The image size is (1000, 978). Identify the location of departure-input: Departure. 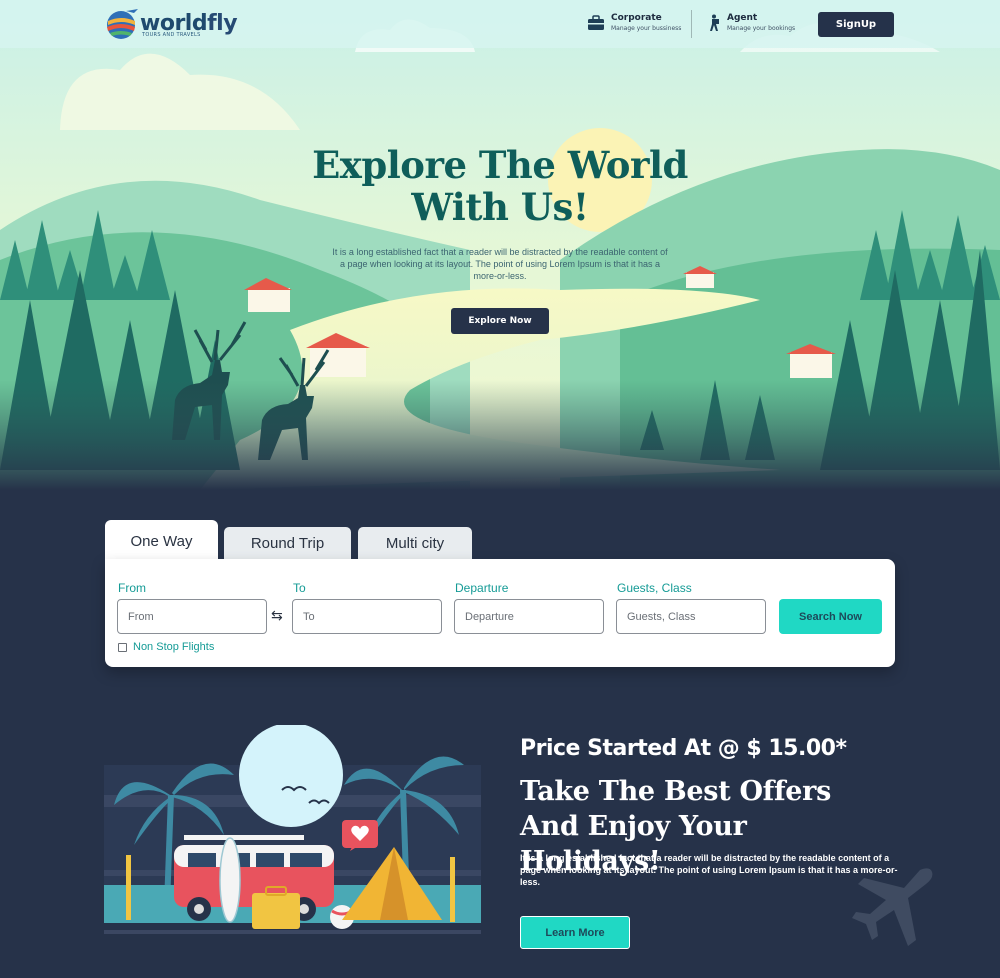
(529, 616).